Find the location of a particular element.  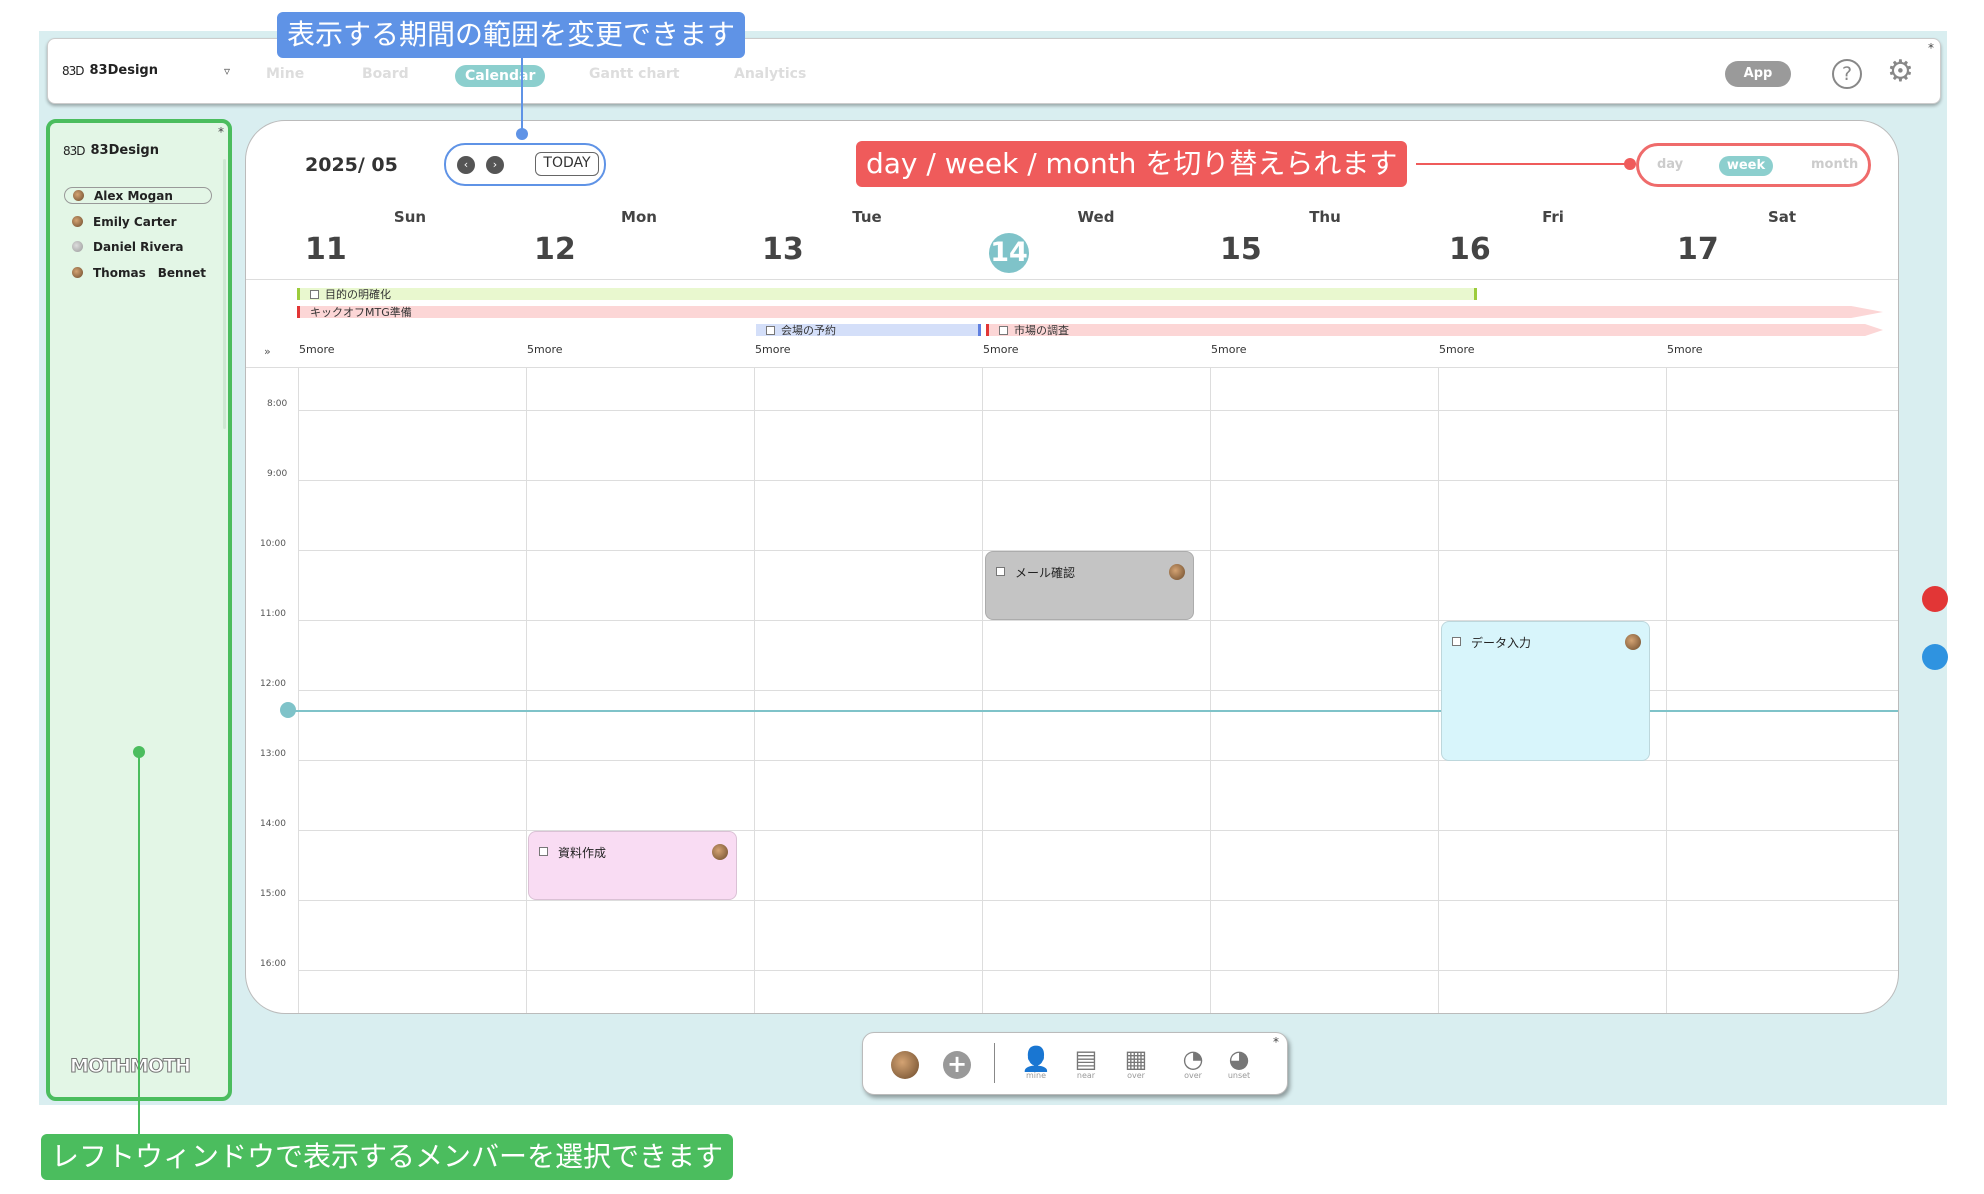

time-label: 14:00 is located at coordinates (273, 824).